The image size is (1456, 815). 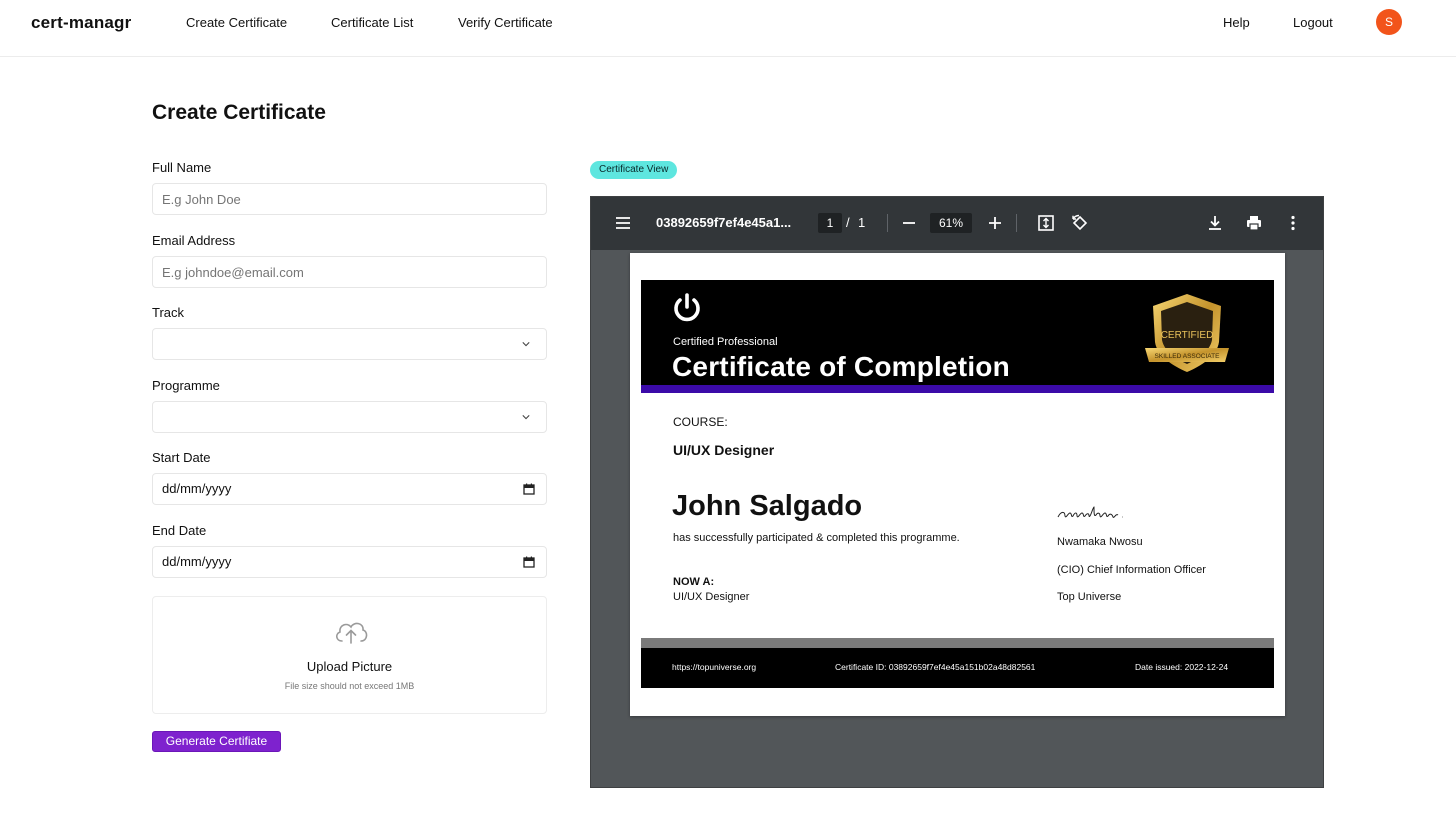 What do you see at coordinates (349, 686) in the screenshot?
I see `upload-hint: File size should not exceed 1MB` at bounding box center [349, 686].